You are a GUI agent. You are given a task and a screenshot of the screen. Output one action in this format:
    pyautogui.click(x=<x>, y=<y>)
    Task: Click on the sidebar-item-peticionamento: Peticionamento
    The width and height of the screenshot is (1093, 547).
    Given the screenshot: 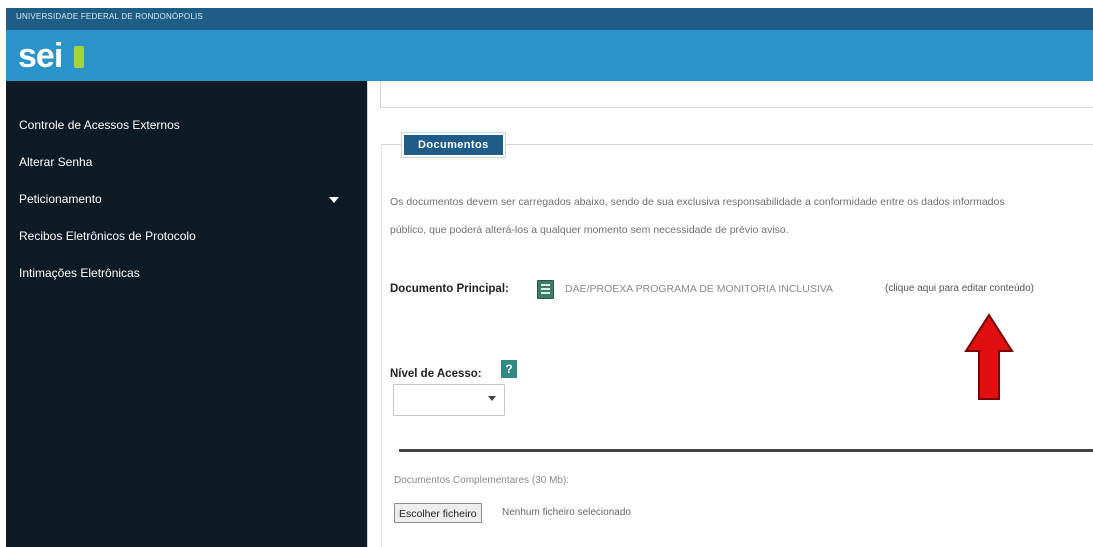 What is the action you would take?
    pyautogui.click(x=186, y=199)
    